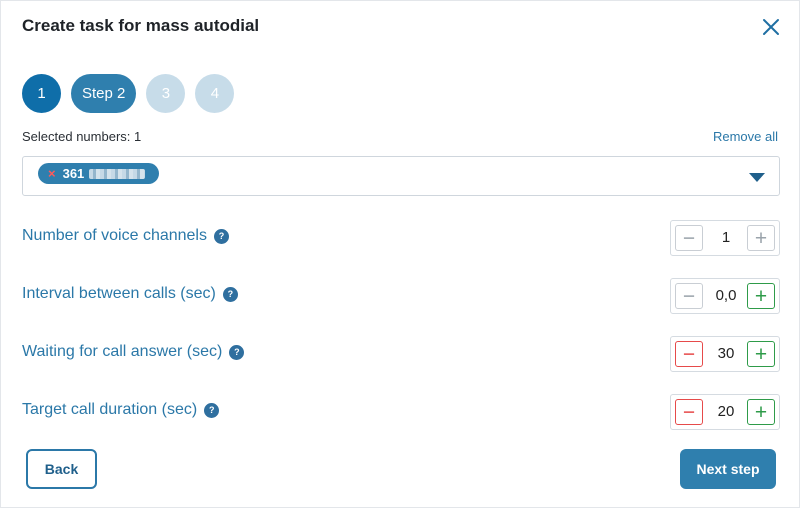 The width and height of the screenshot is (800, 508). Describe the element at coordinates (401, 176) in the screenshot. I see `numbers-select: × 361` at that location.